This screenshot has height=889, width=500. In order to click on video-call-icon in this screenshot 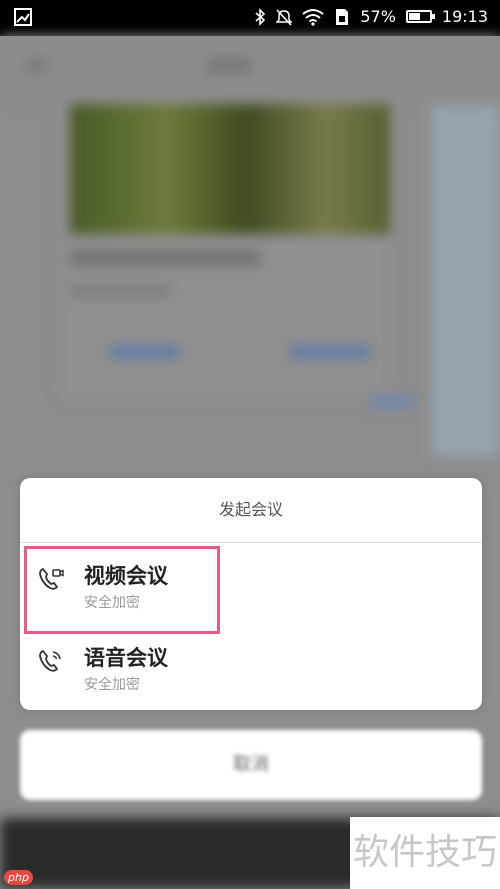, I will do `click(51, 578)`.